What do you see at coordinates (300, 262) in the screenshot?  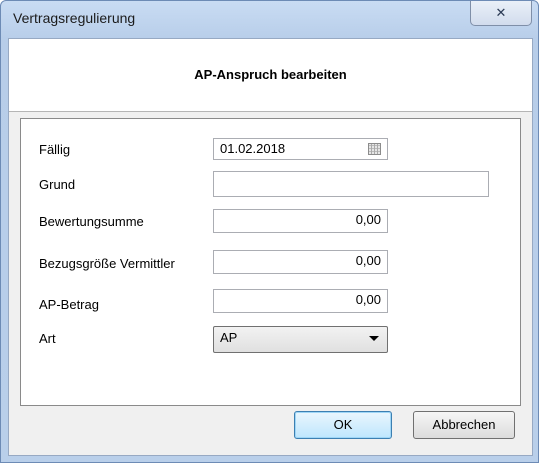 I see `bezugsgroesse-input: 0,00` at bounding box center [300, 262].